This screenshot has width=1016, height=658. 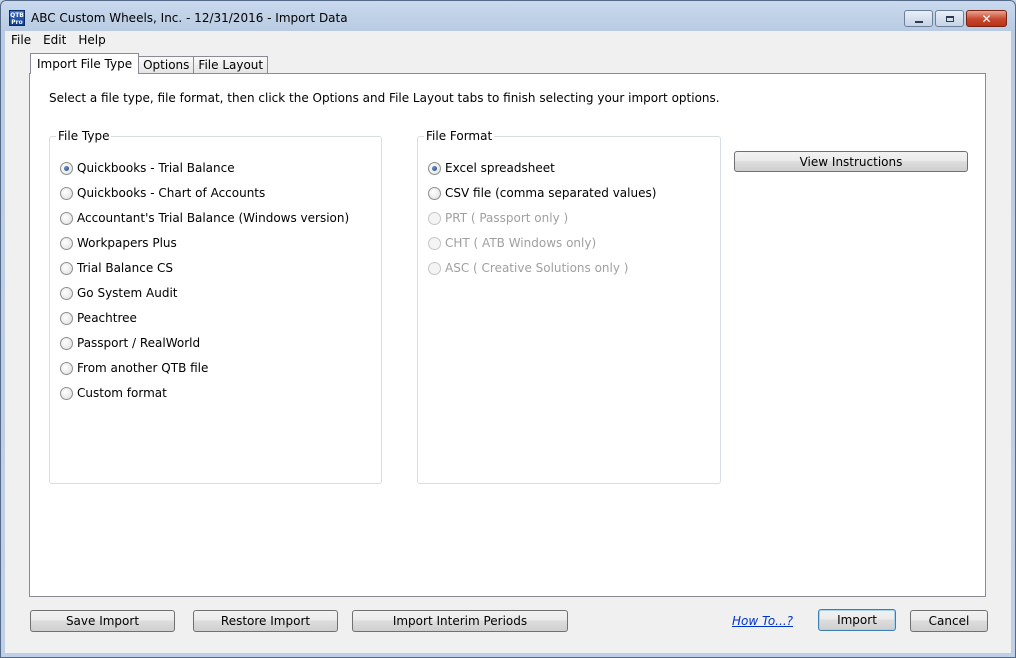 I want to click on radio-label: From another QTB file, so click(x=143, y=368).